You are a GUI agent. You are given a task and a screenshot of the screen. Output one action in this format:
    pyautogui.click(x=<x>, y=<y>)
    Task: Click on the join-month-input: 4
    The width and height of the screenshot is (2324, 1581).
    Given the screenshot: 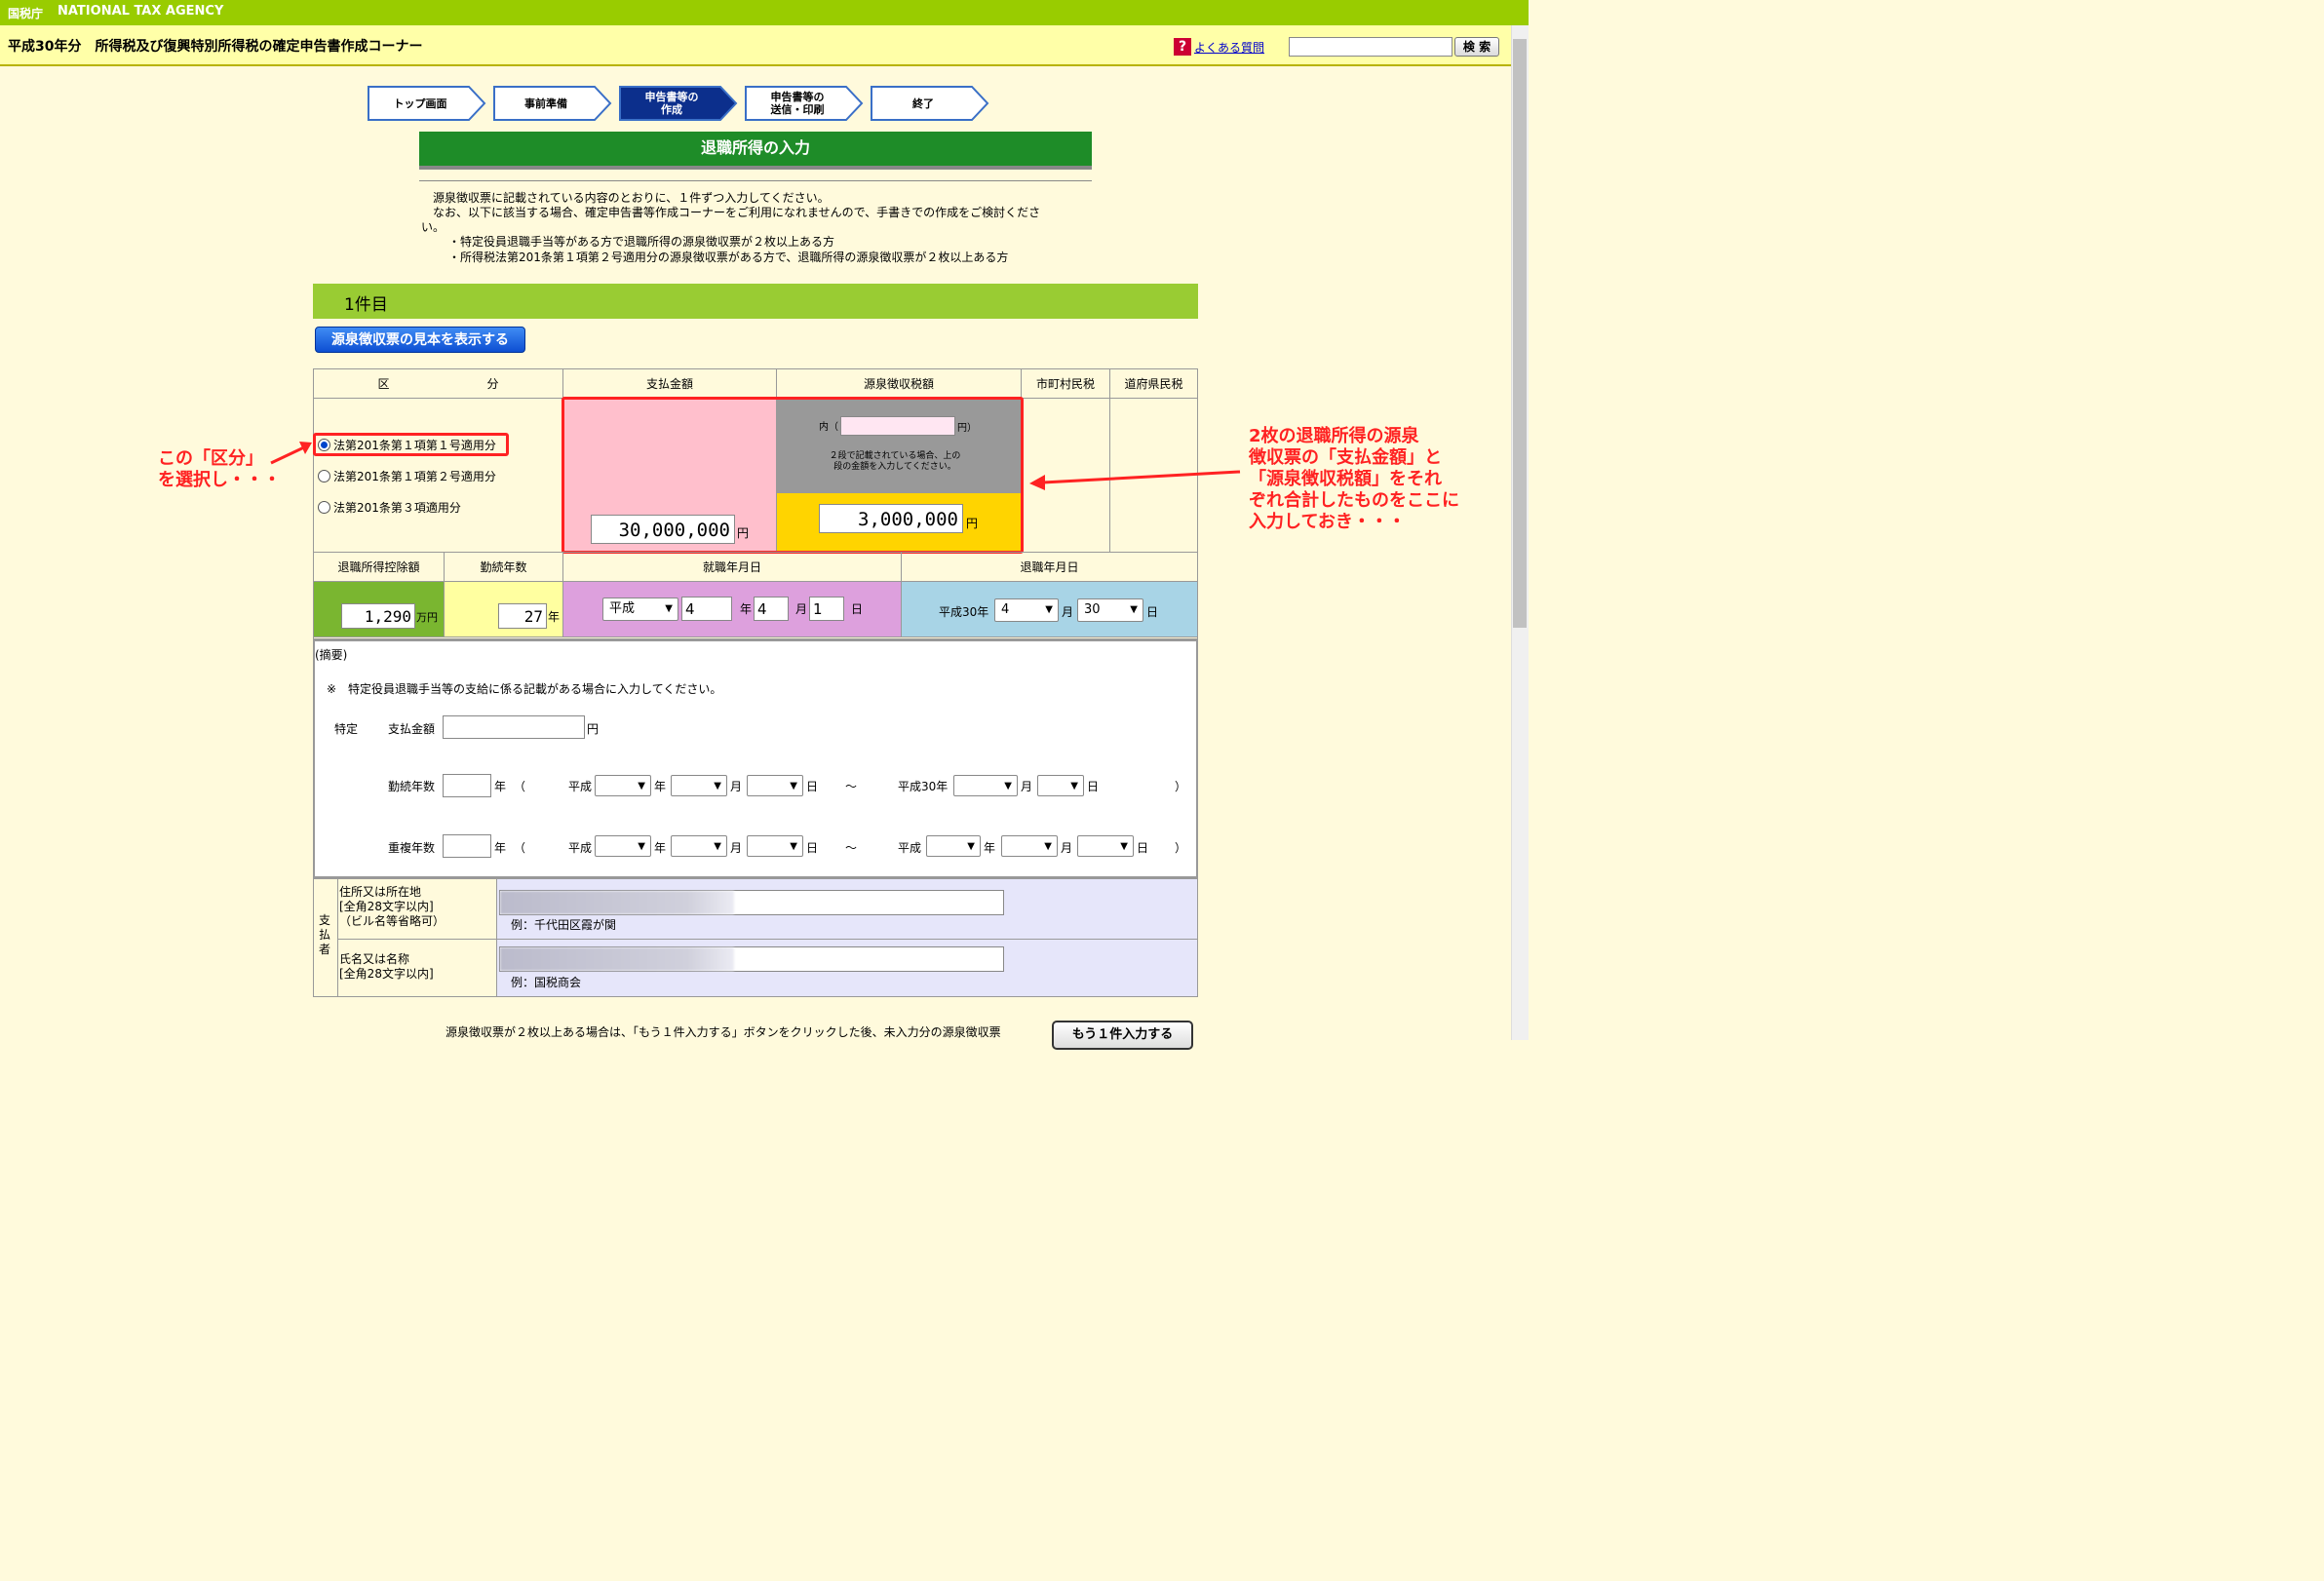 What is the action you would take?
    pyautogui.click(x=771, y=609)
    